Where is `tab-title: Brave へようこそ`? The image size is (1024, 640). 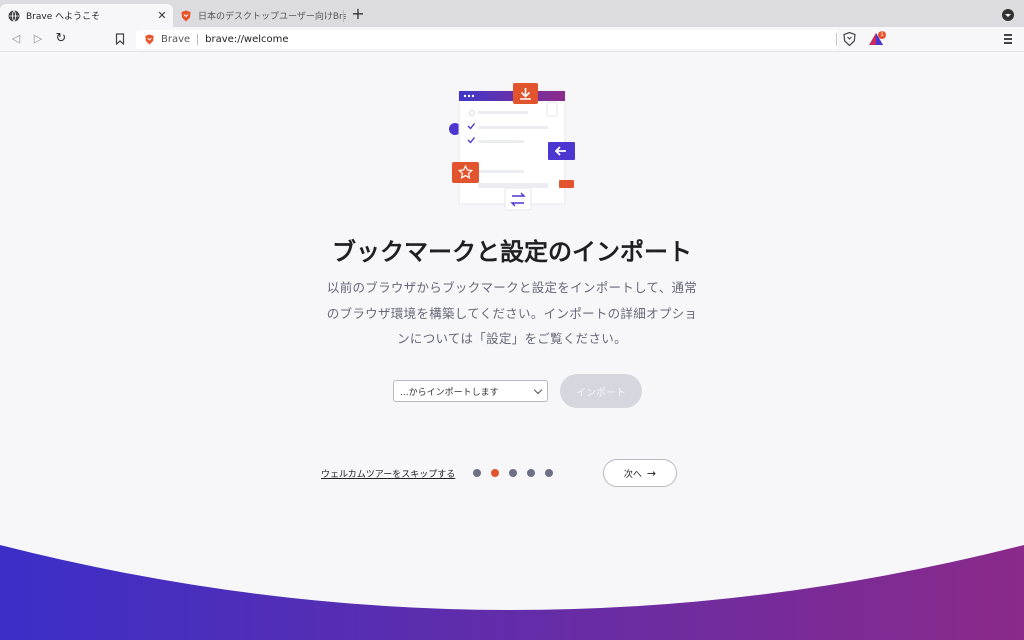
tab-title: Brave へようこそ is located at coordinates (63, 17).